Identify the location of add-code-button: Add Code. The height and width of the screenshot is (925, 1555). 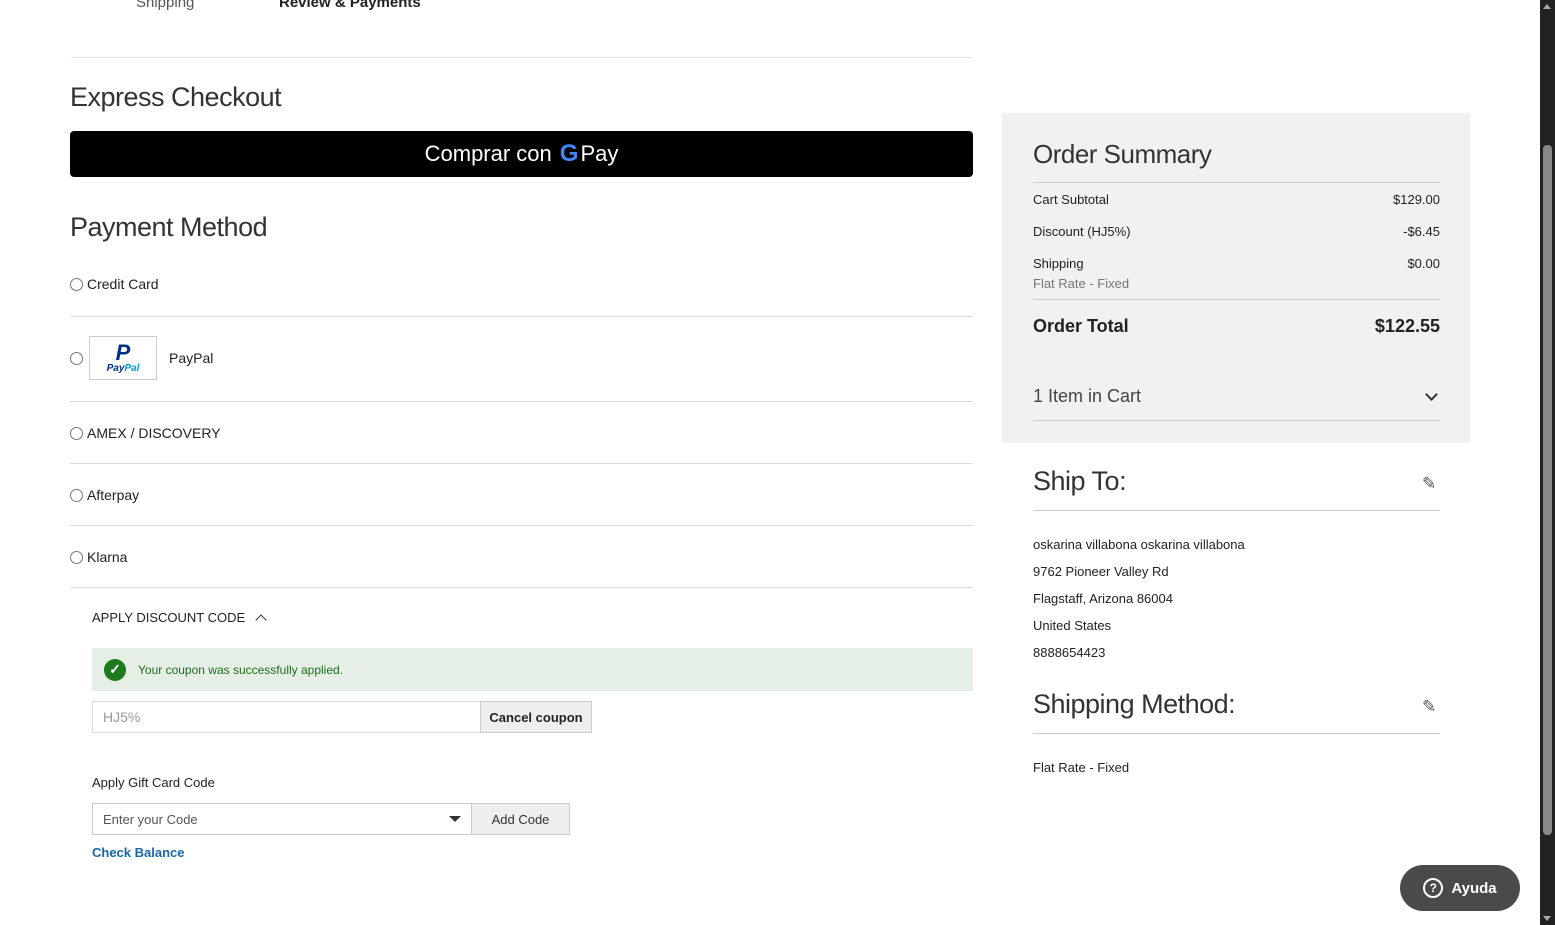
(520, 819).